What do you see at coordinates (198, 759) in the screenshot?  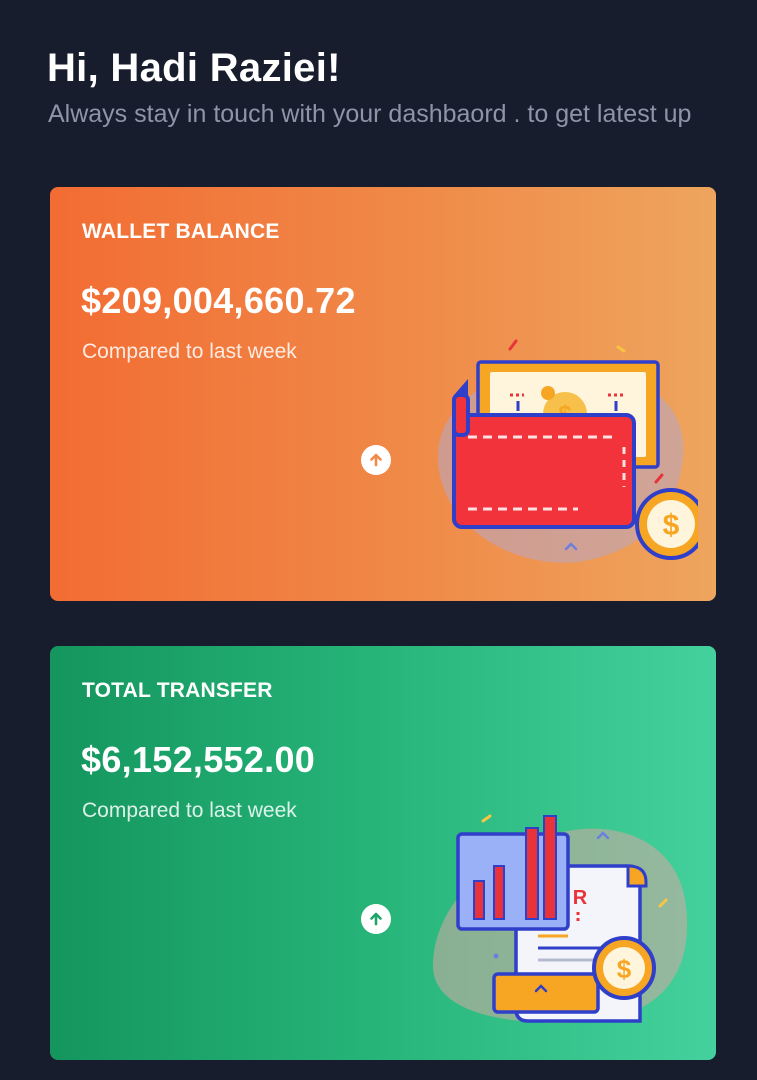 I see `total-transfer-amount: $6,152,552.00` at bounding box center [198, 759].